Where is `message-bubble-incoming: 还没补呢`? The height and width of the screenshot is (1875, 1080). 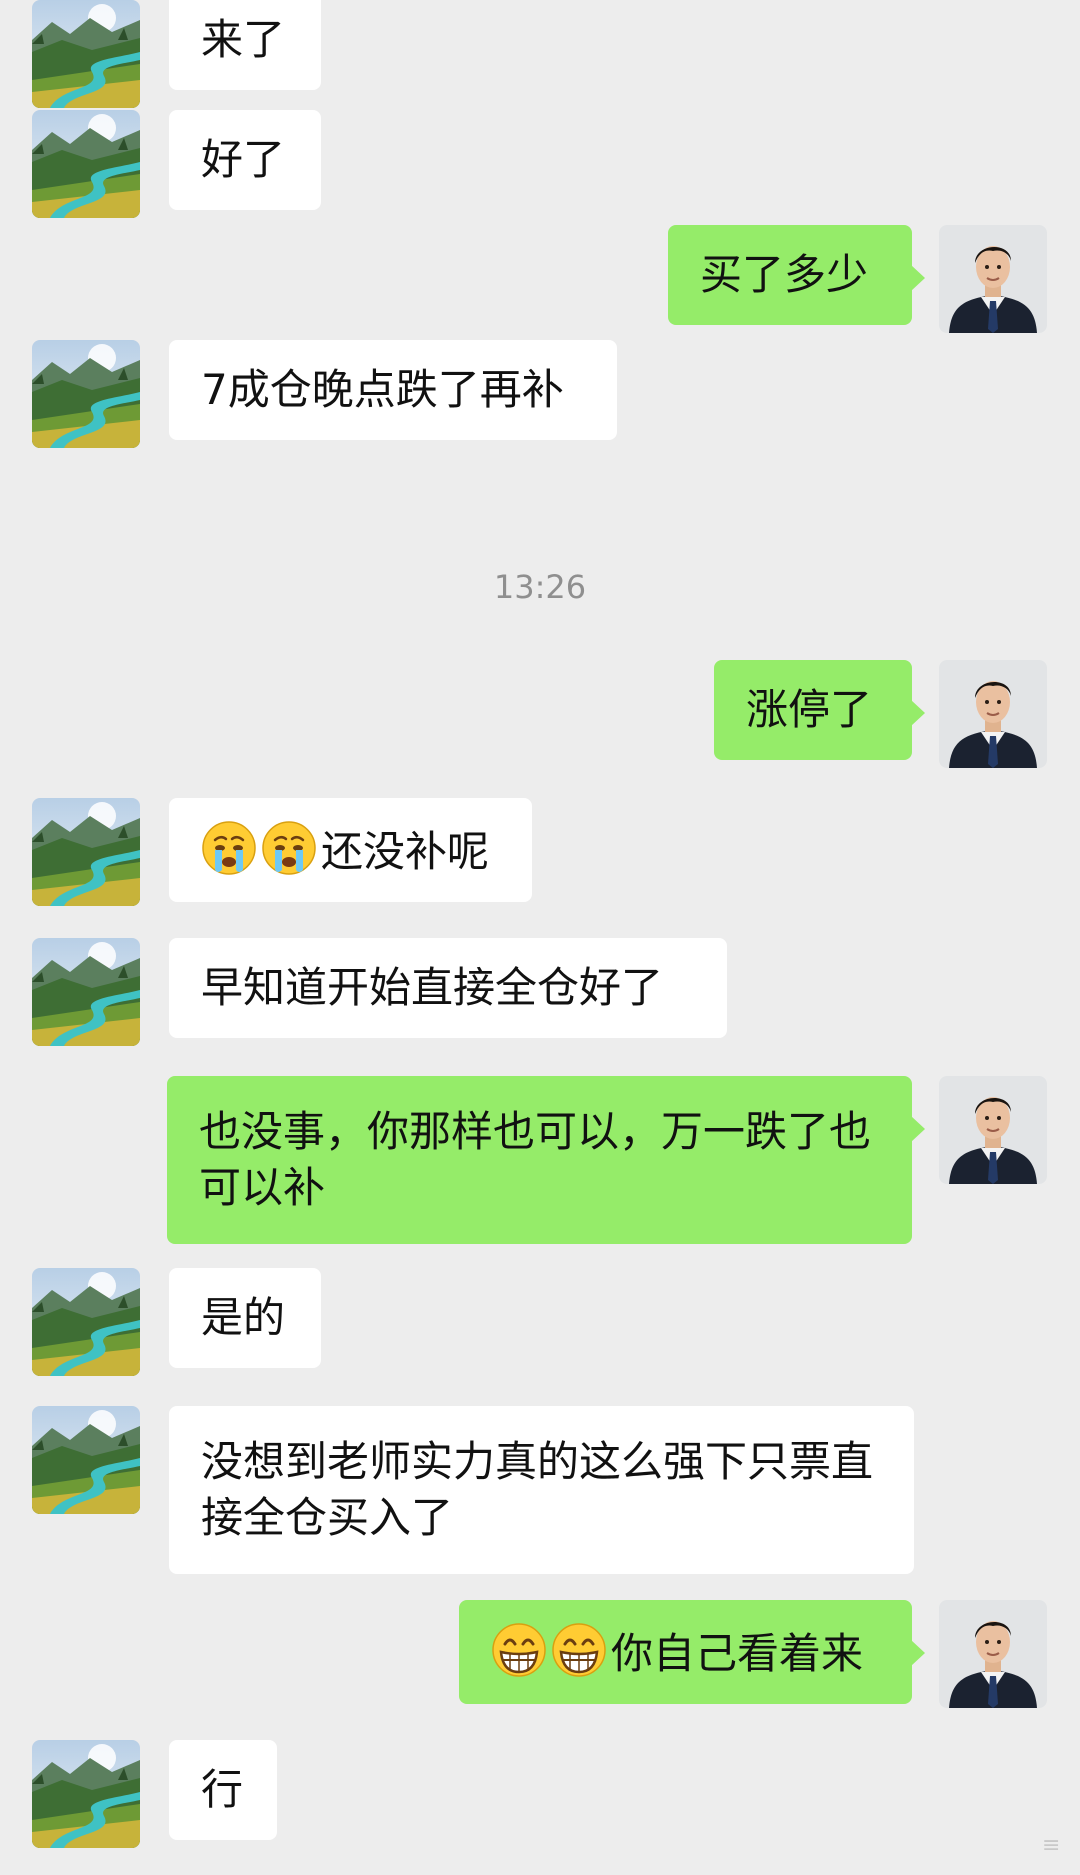
message-bubble-incoming: 还没补呢 is located at coordinates (350, 850).